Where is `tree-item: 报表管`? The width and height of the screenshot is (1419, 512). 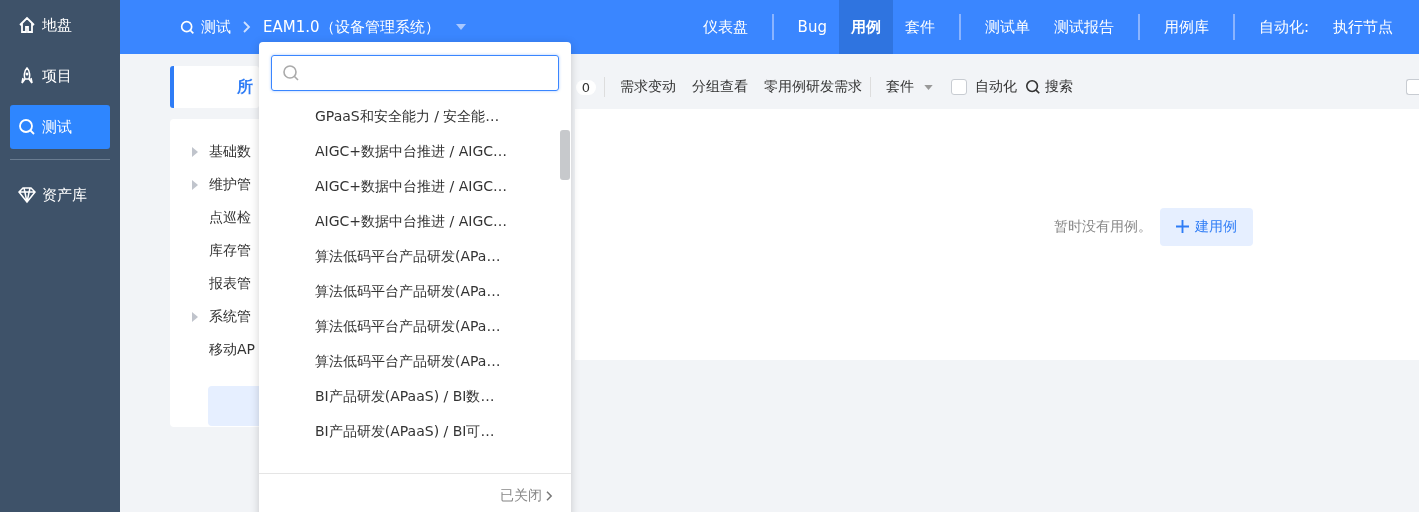 tree-item: 报表管 is located at coordinates (230, 283).